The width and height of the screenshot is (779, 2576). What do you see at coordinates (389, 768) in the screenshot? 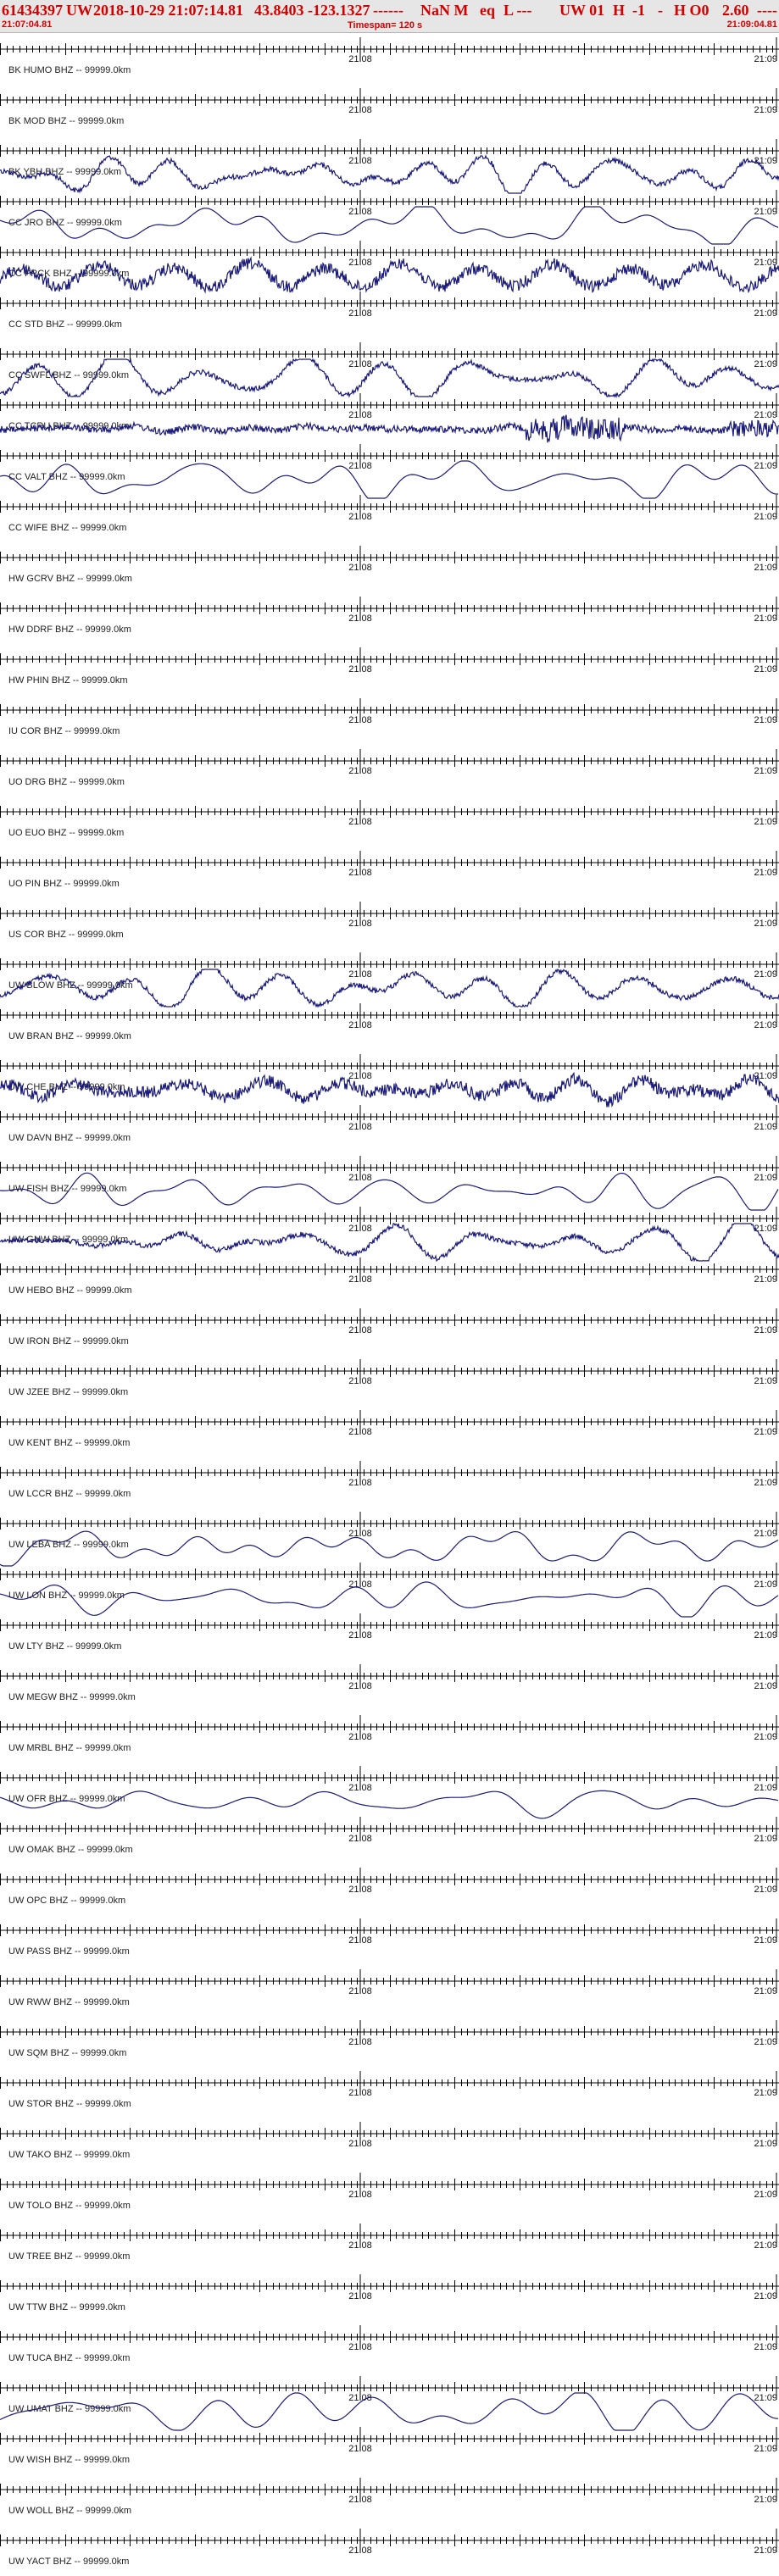
I see `trace-row: 21:08 21:09 UO DRG BHZ -- 99999.0km` at bounding box center [389, 768].